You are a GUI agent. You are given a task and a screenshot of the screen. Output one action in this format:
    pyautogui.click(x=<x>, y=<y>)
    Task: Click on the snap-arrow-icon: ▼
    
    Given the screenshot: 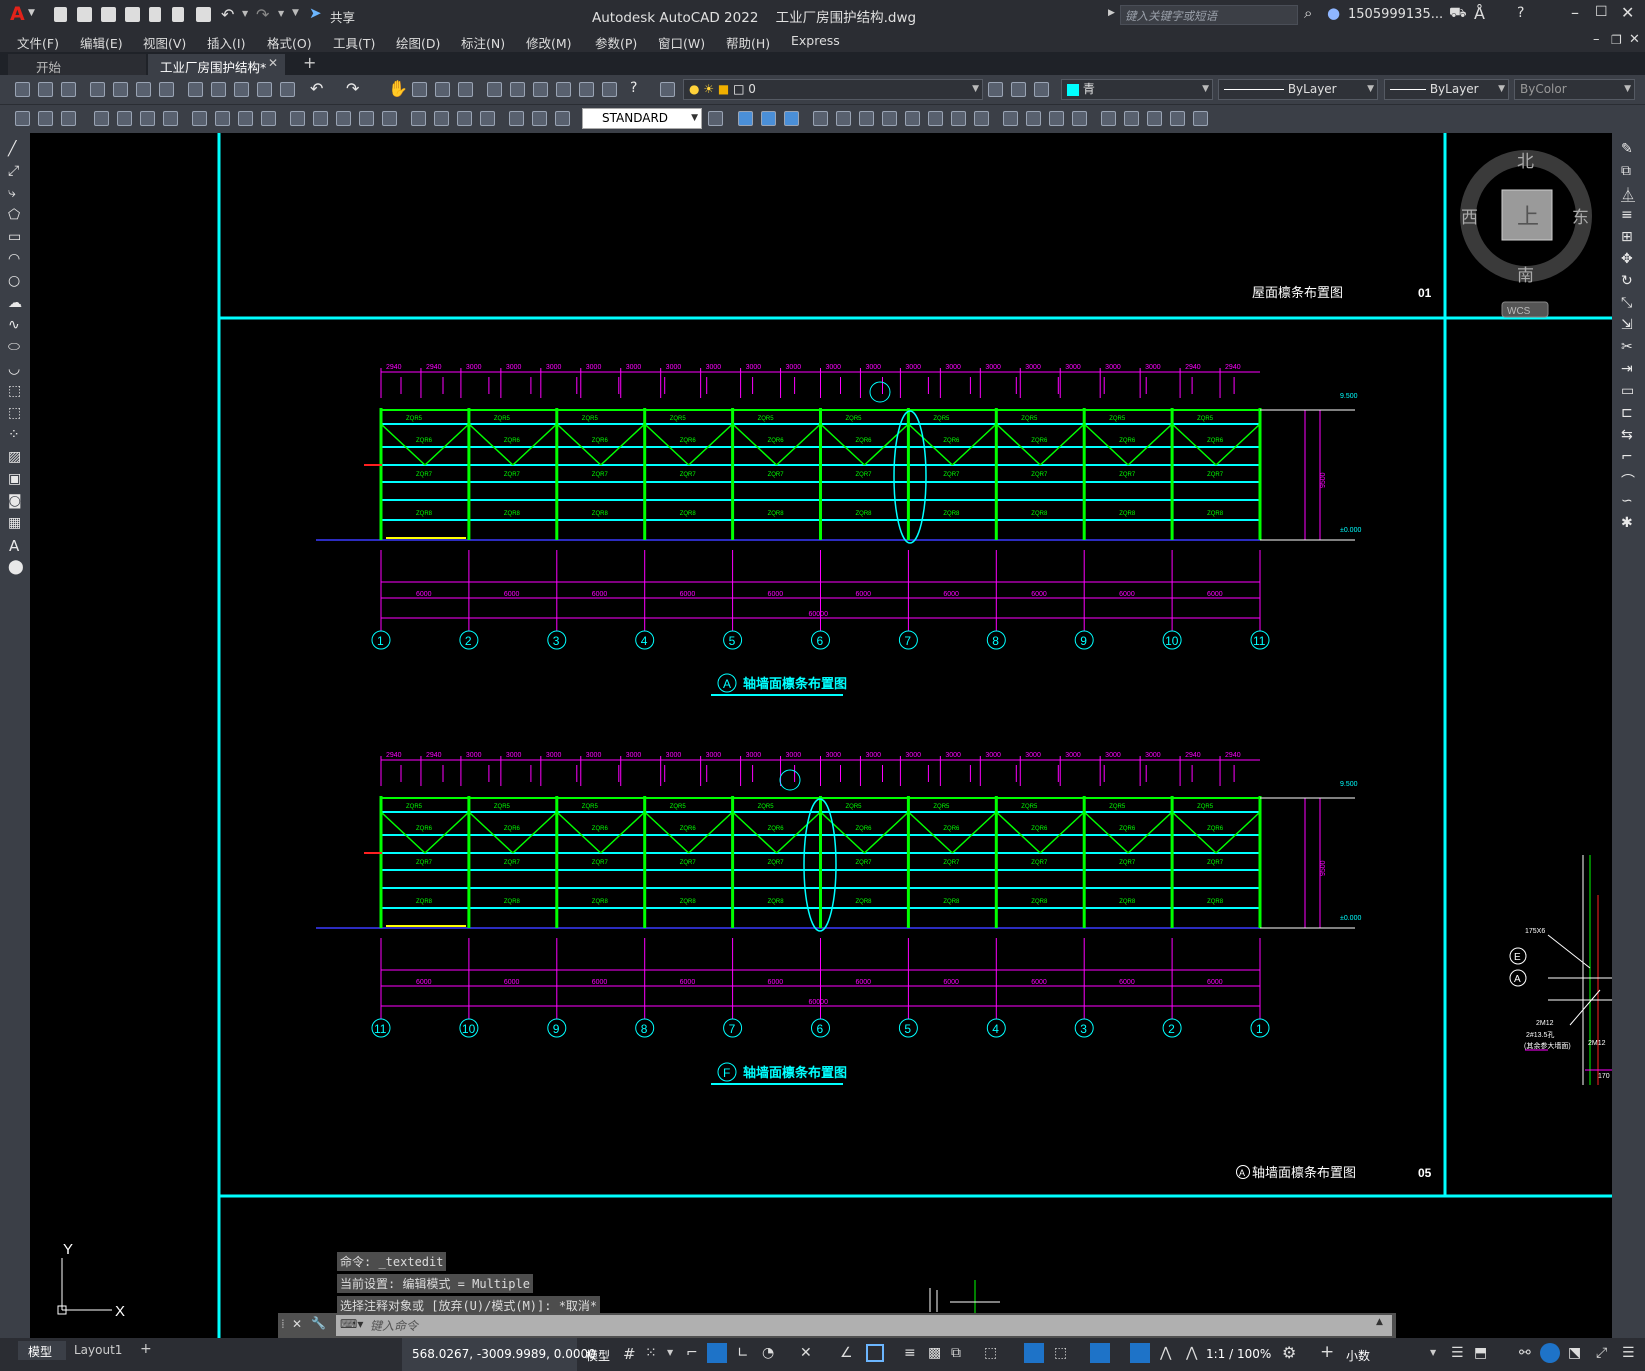 What is the action you would take?
    pyautogui.click(x=670, y=1352)
    